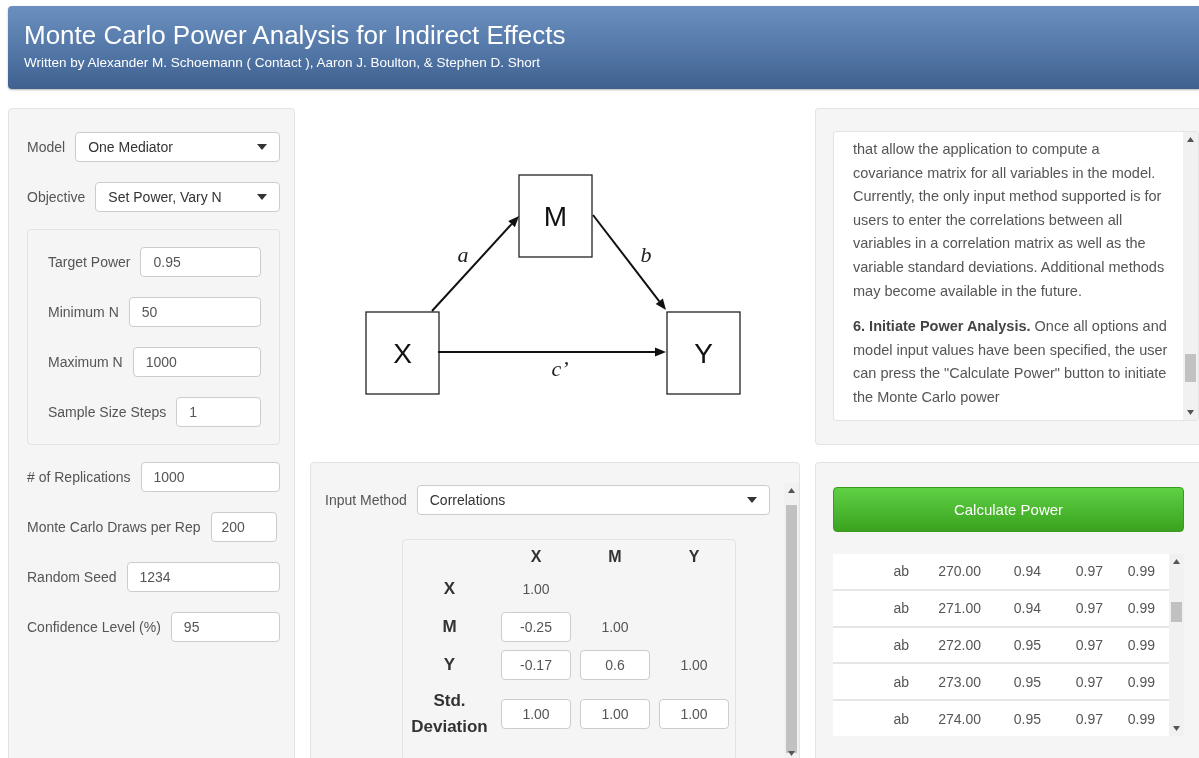  What do you see at coordinates (449, 665) in the screenshot?
I see `row-header: Y` at bounding box center [449, 665].